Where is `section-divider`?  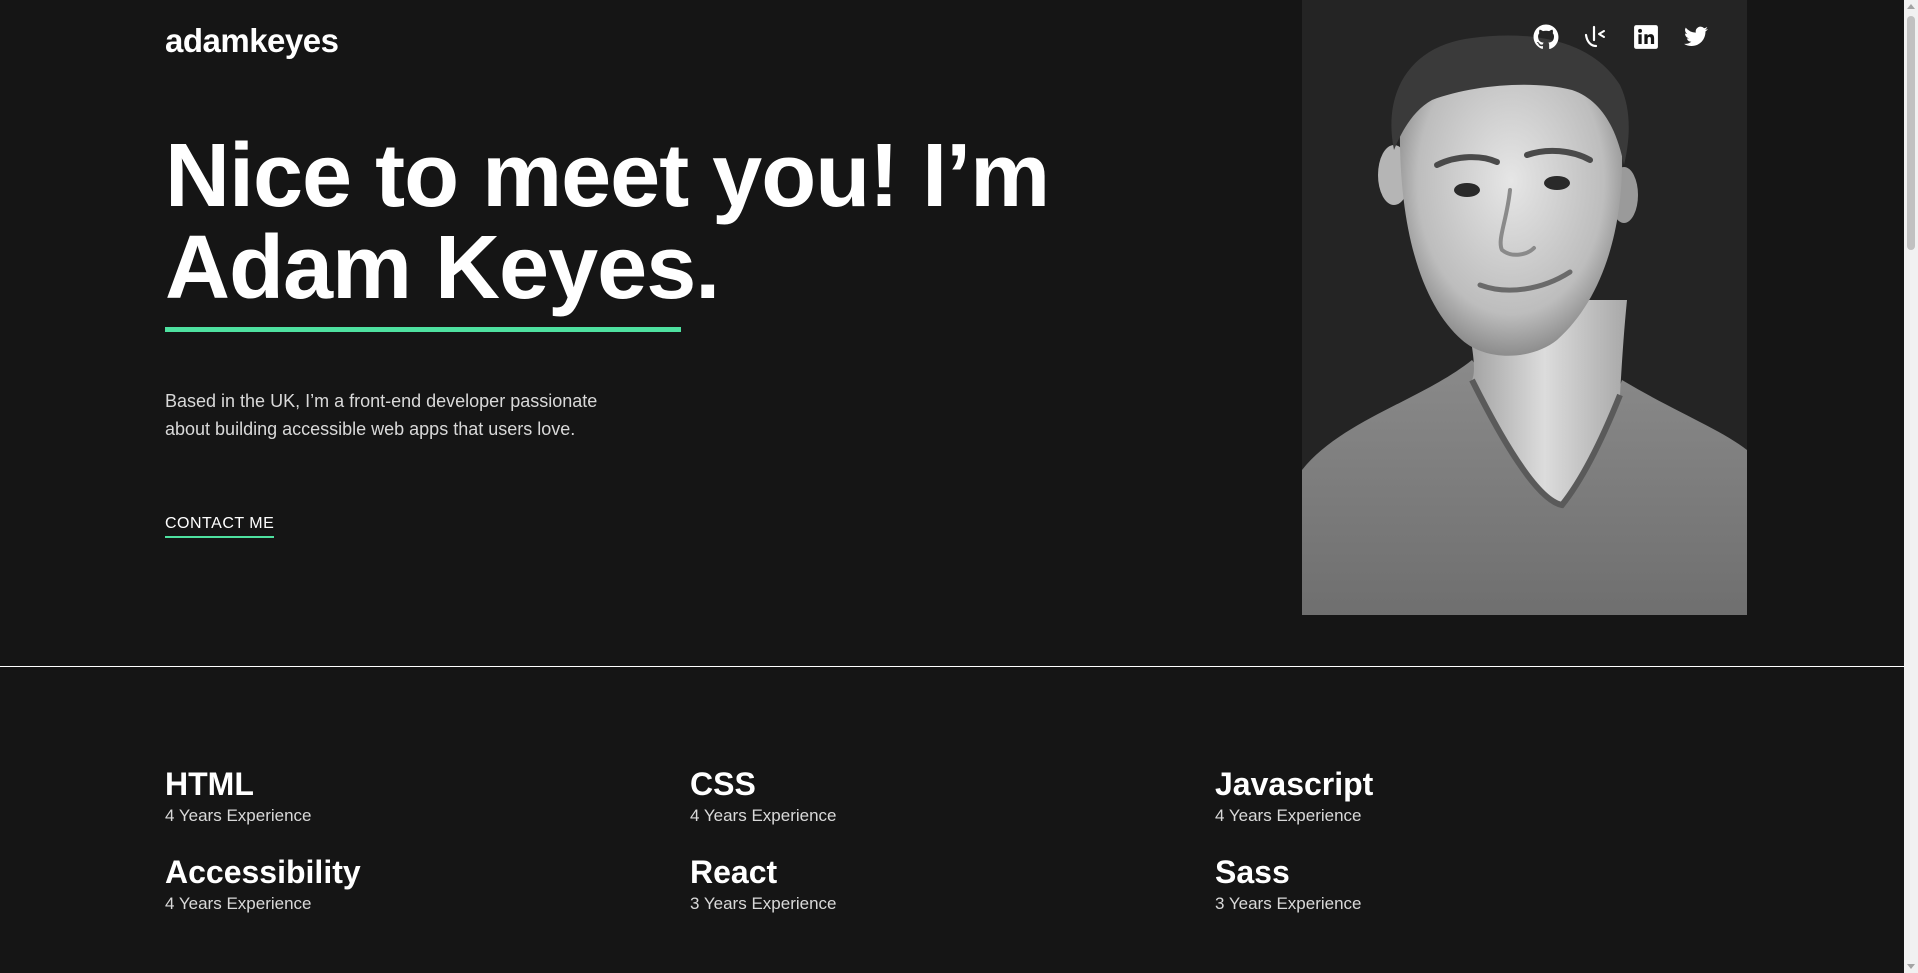 section-divider is located at coordinates (952, 666).